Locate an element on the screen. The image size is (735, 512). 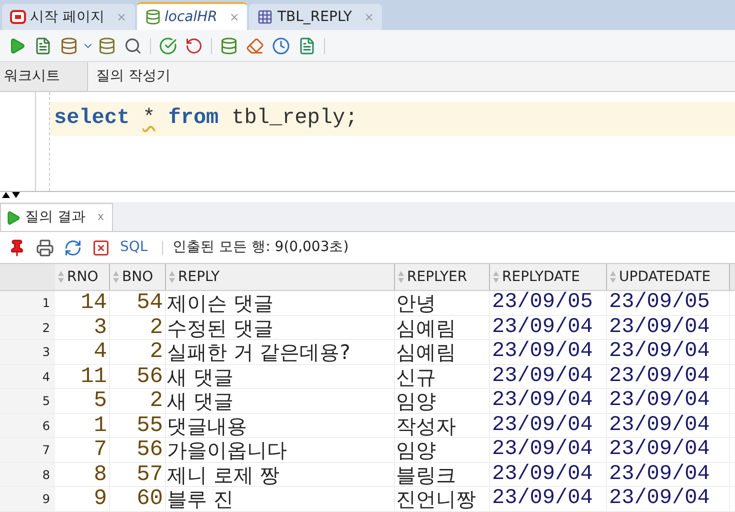
row-number: 2 is located at coordinates (27, 327).